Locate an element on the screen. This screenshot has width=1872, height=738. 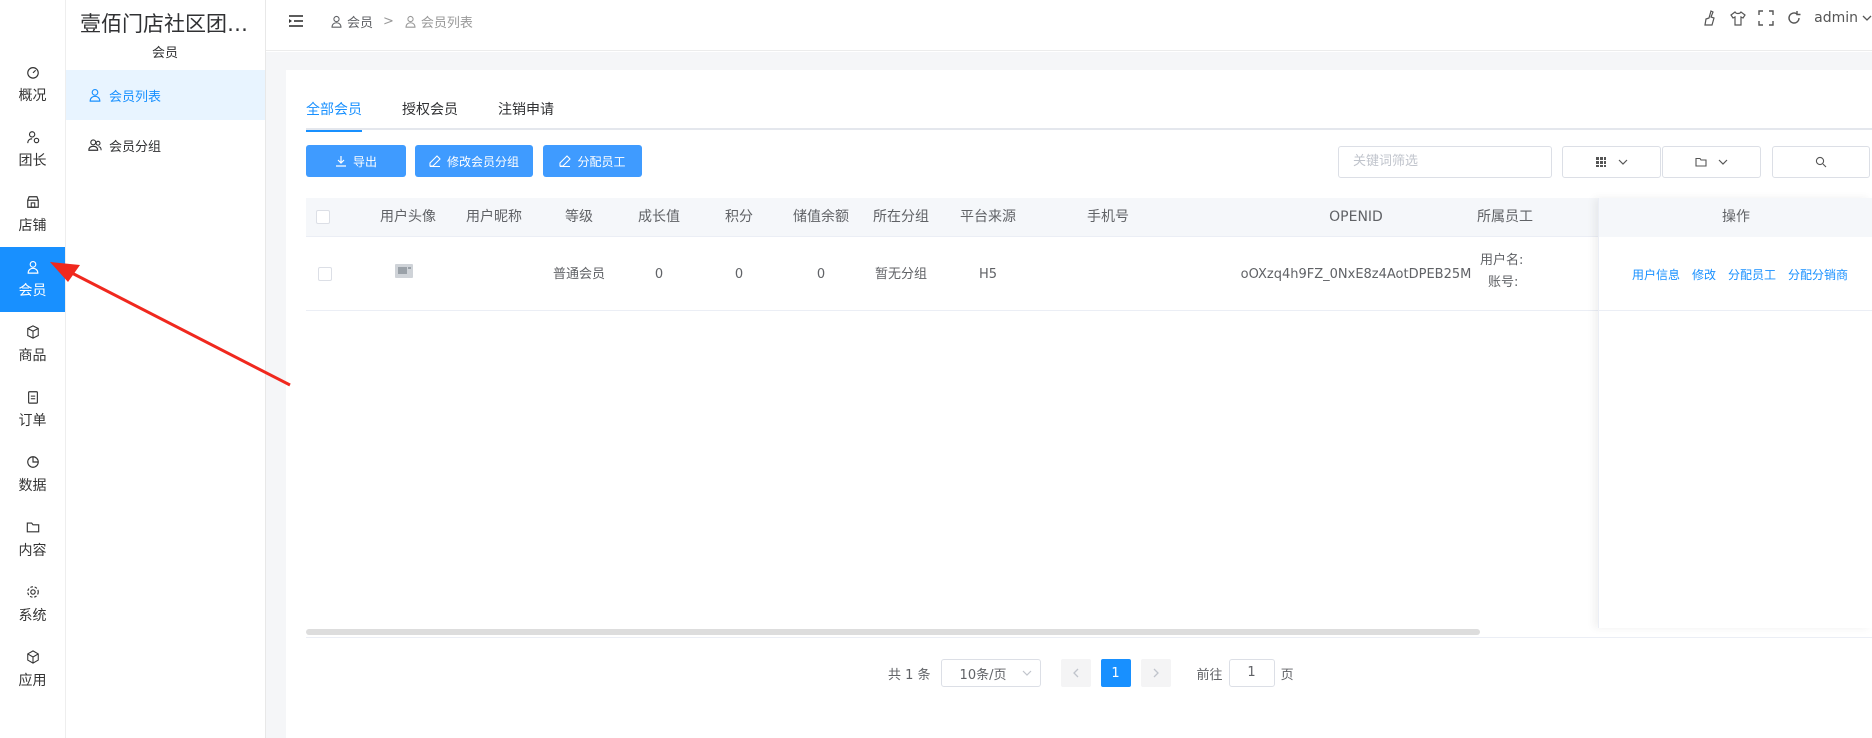
growth-cell: 0 is located at coordinates (659, 274).